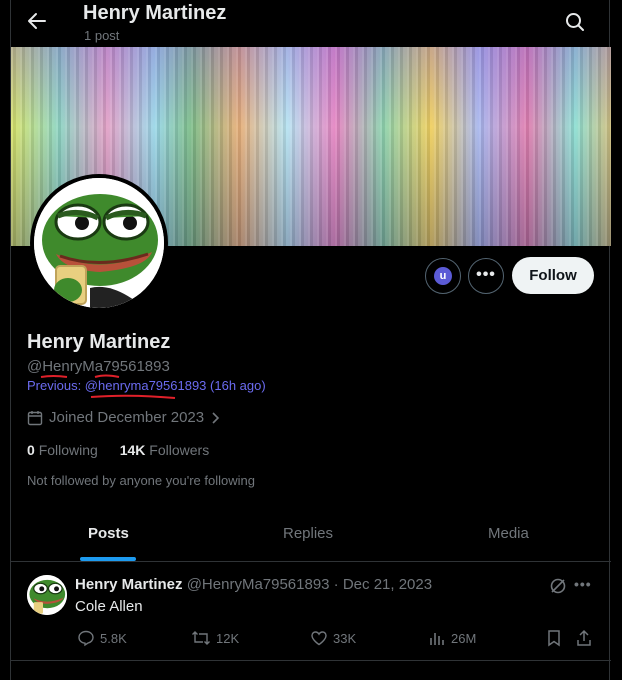  What do you see at coordinates (113, 638) in the screenshot?
I see `reply-count: 5.8K` at bounding box center [113, 638].